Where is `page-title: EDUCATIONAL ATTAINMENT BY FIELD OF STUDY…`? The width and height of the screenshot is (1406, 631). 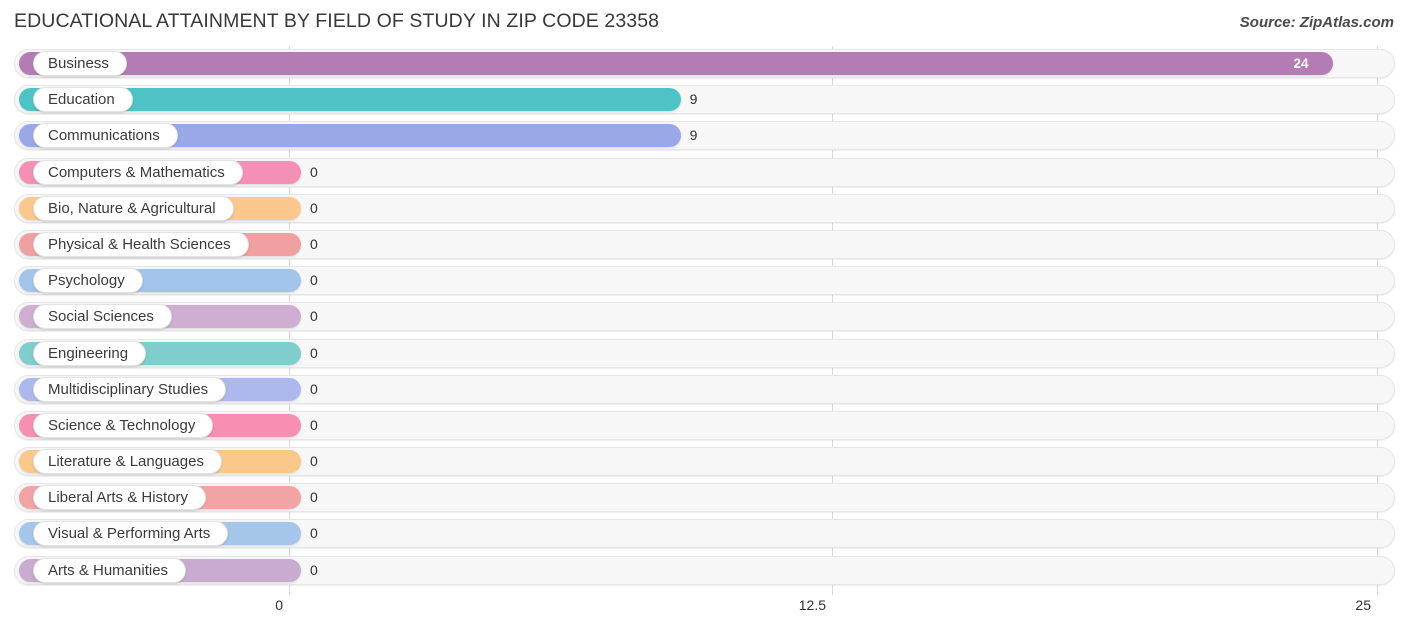 page-title: EDUCATIONAL ATTAINMENT BY FIELD OF STUDY… is located at coordinates (337, 21).